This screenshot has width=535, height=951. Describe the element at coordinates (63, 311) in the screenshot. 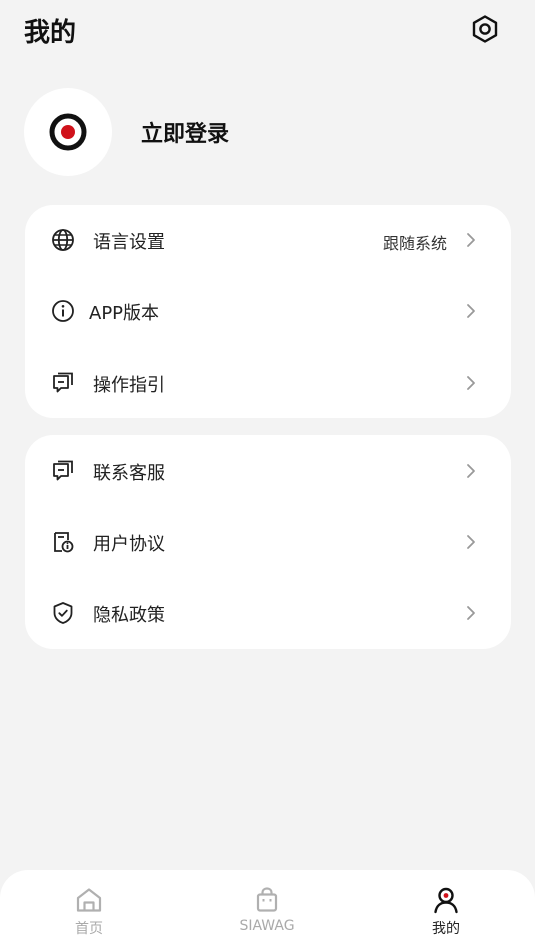

I see `info-circle-icon` at that location.